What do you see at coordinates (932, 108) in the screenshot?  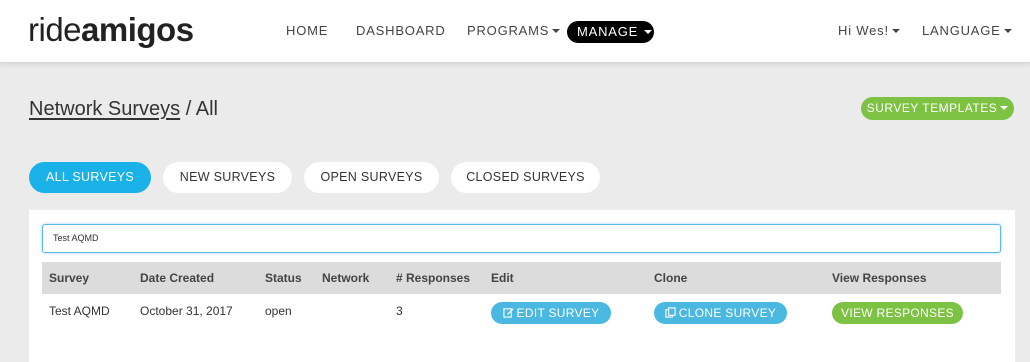 I see `survey-templates-label: SURVEY TEMPLATES` at bounding box center [932, 108].